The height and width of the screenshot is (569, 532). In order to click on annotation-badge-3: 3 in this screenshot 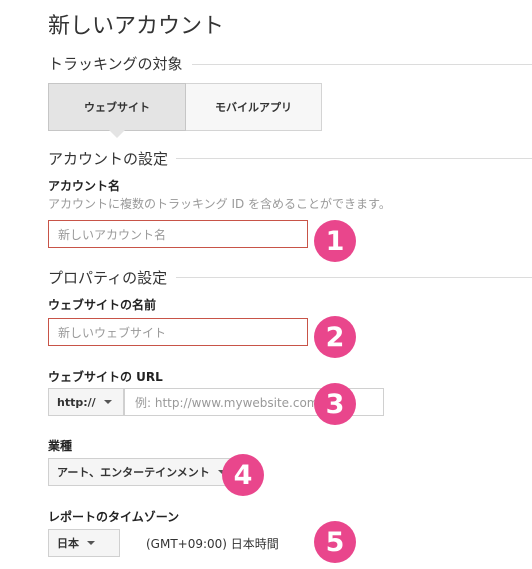, I will do `click(335, 404)`.